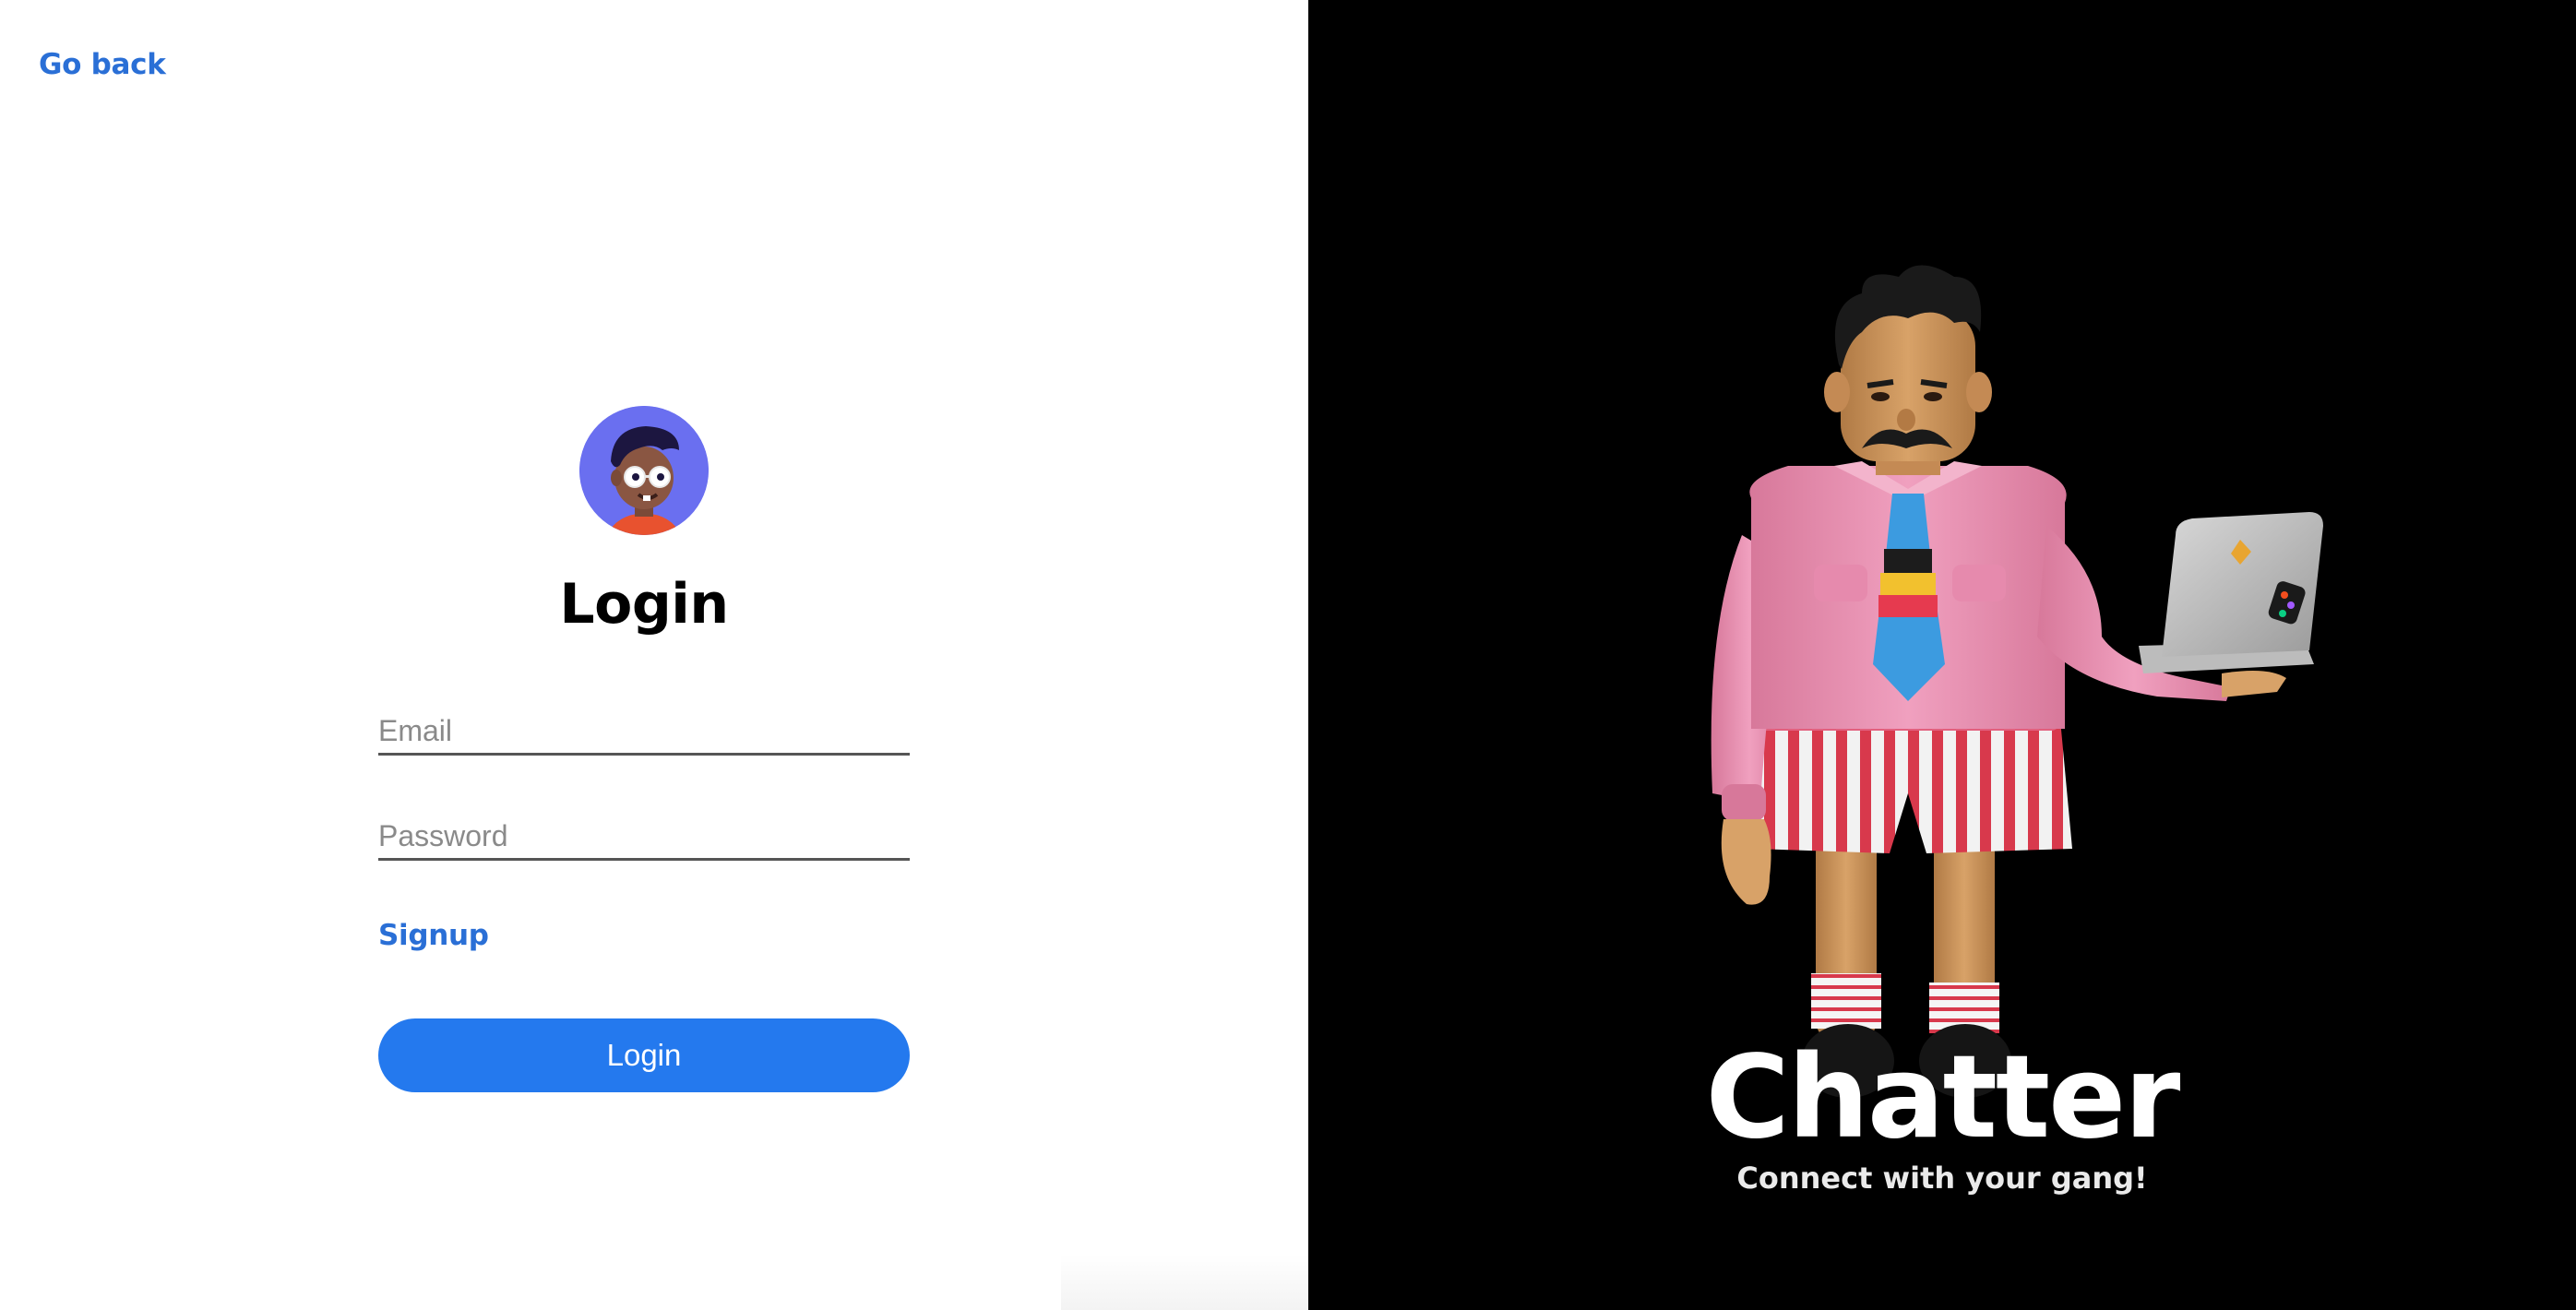 The width and height of the screenshot is (2576, 1310). Describe the element at coordinates (1943, 1097) in the screenshot. I see `brand-name: Chatter` at that location.